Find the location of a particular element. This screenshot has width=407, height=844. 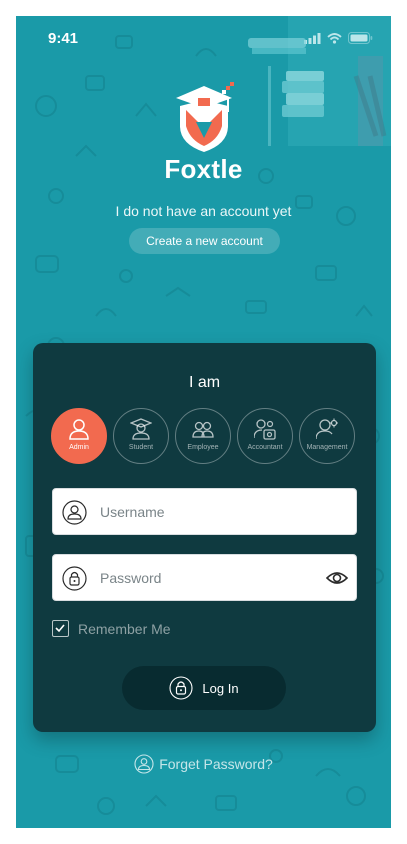

role-student: Student is located at coordinates (141, 436).